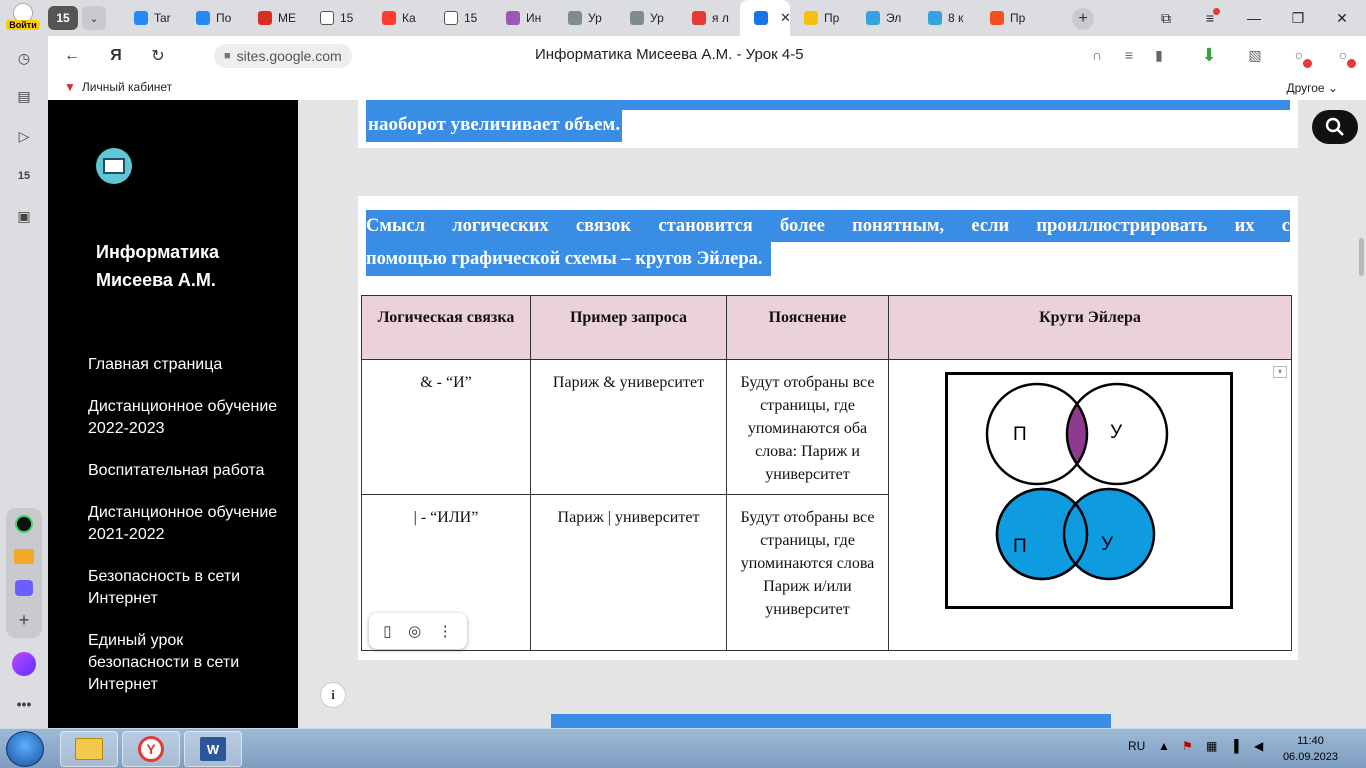 This screenshot has width=1366, height=768. What do you see at coordinates (1107, 544) in the screenshot?
I see `euler-or-right-label: У` at bounding box center [1107, 544].